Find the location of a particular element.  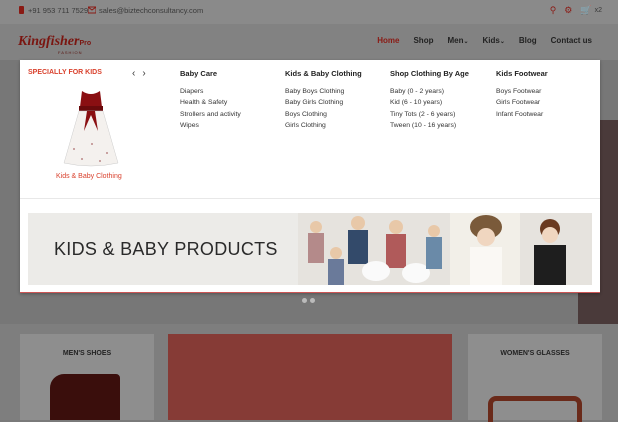

menu-item: Tiny Tots (2 - 6 years) is located at coordinates (429, 114).